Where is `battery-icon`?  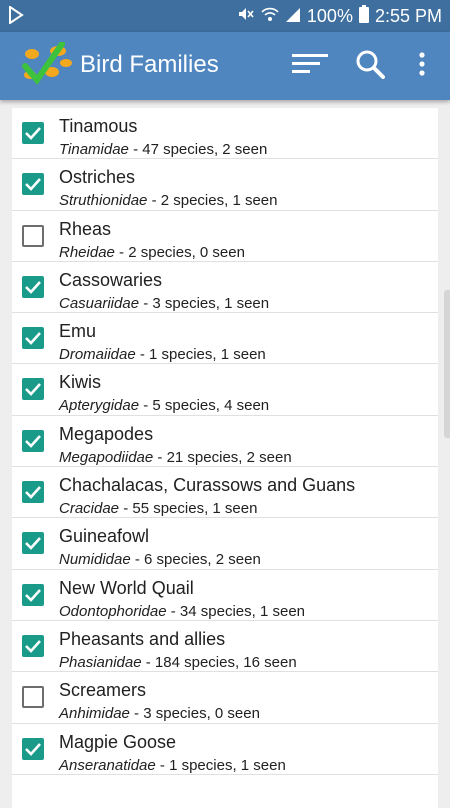
battery-icon is located at coordinates (363, 16).